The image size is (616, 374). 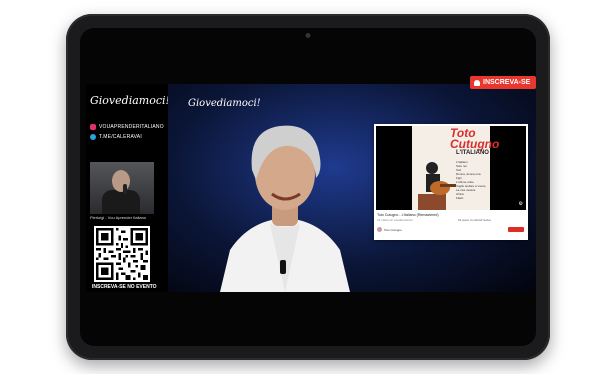 What do you see at coordinates (93, 127) in the screenshot?
I see `instagram-icon` at bounding box center [93, 127].